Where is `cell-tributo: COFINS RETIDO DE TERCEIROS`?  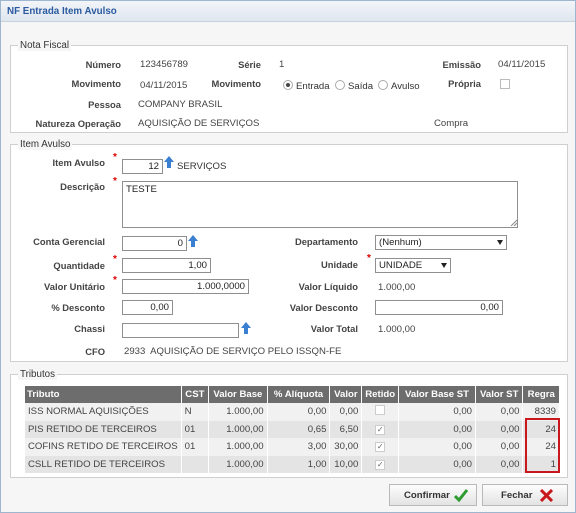
cell-tributo: COFINS RETIDO DE TERCEIROS is located at coordinates (103, 447).